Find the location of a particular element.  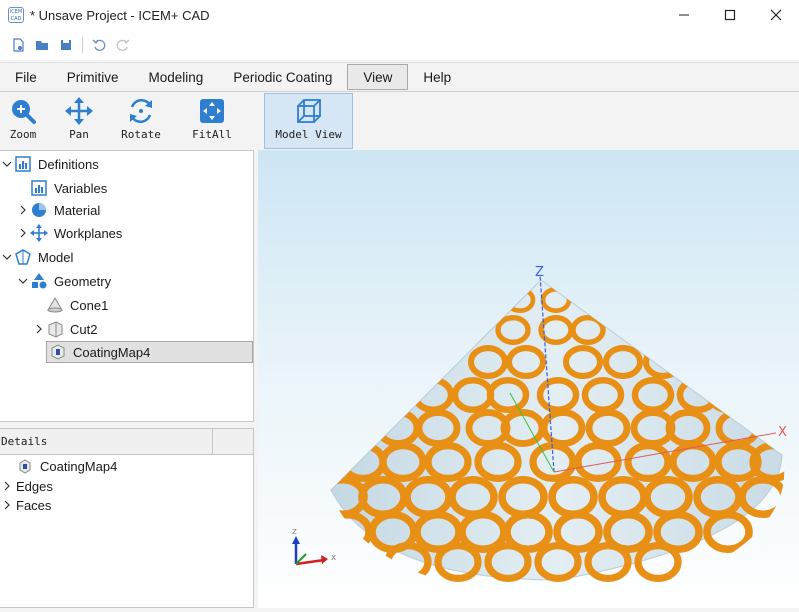

maximize-icon is located at coordinates (730, 15).